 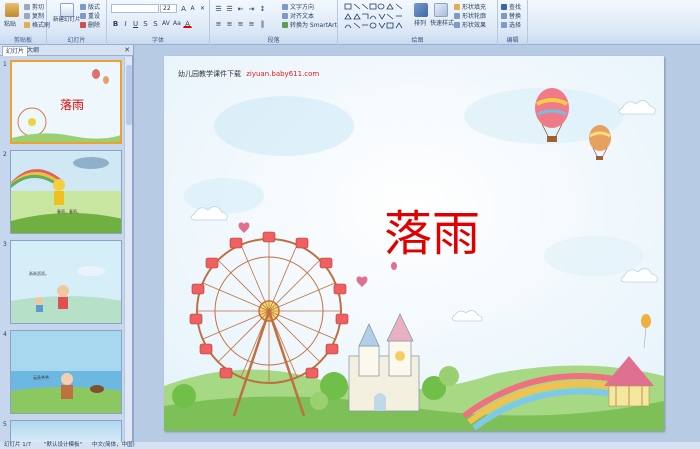 What do you see at coordinates (165, 23) in the screenshot?
I see `spacing-button: AV` at bounding box center [165, 23].